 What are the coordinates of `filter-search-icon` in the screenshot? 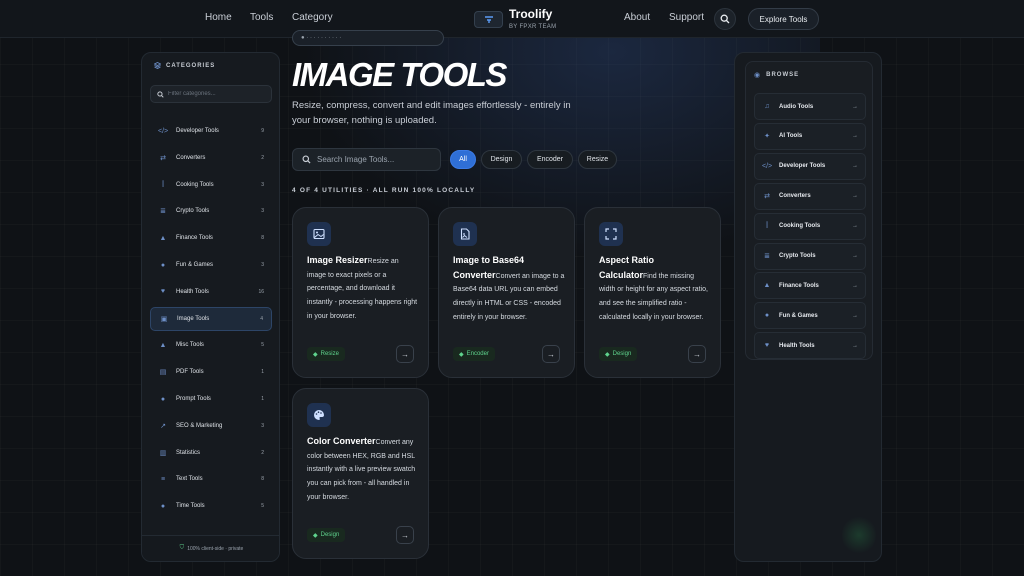 It's located at (160, 94).